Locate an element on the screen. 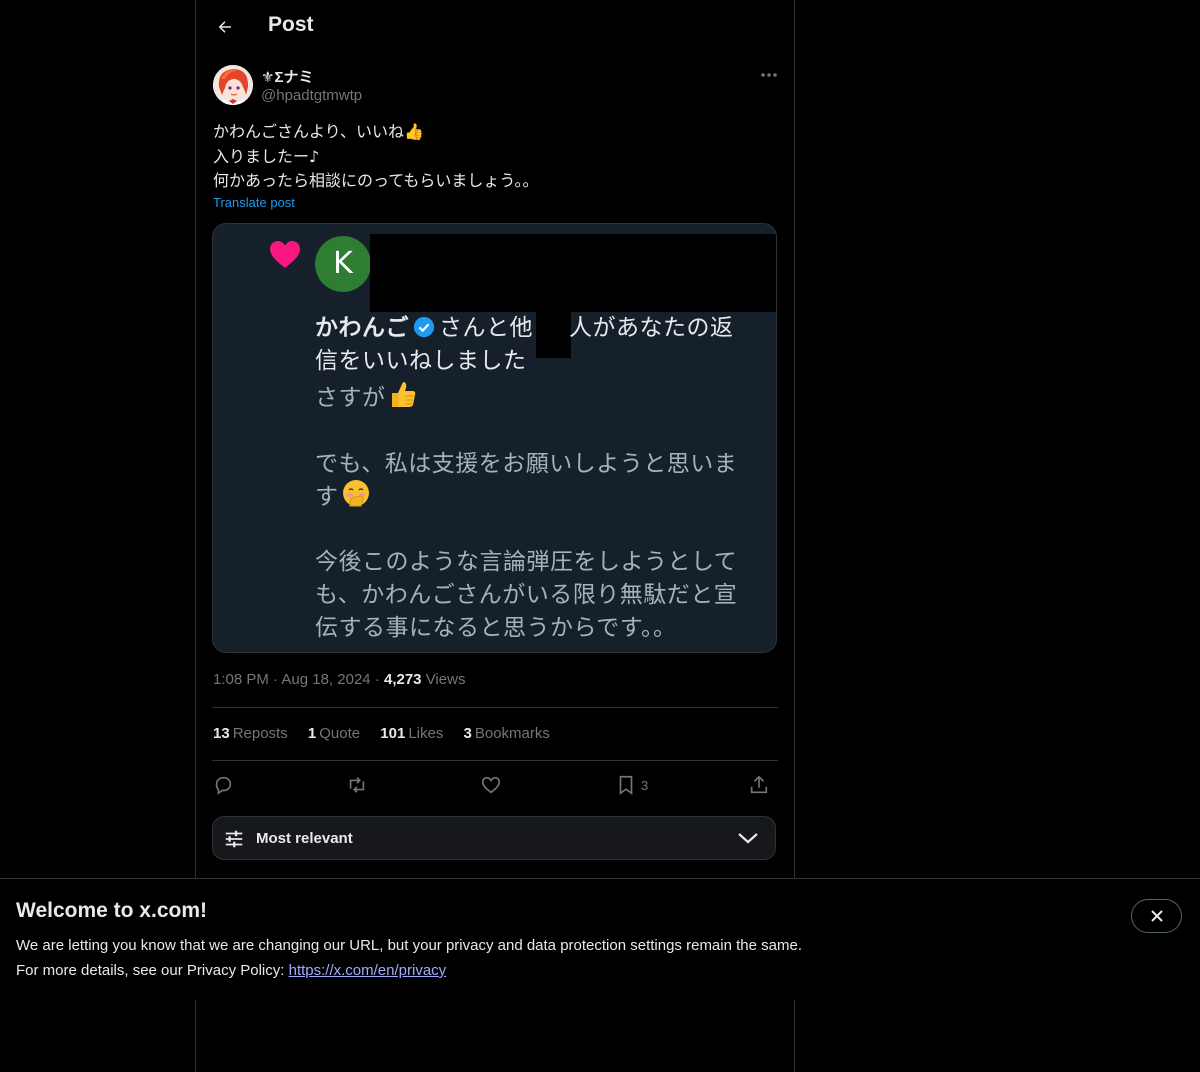 The width and height of the screenshot is (1200, 1072). notification-text: 人があなたの返 is located at coordinates (651, 328).